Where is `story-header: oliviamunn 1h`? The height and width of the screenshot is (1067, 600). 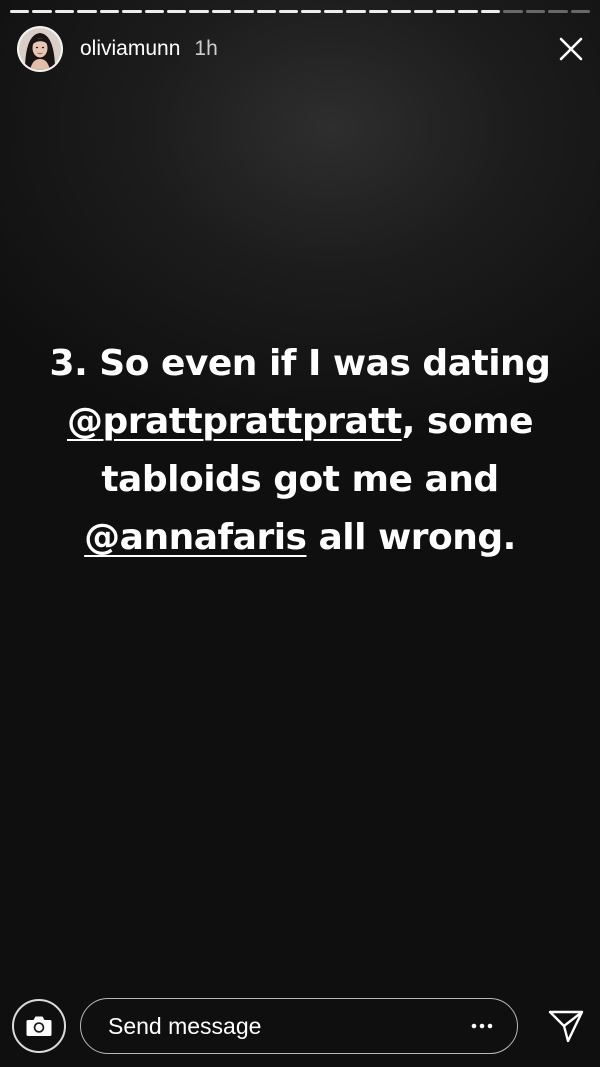 story-header: oliviamunn 1h is located at coordinates (302, 49).